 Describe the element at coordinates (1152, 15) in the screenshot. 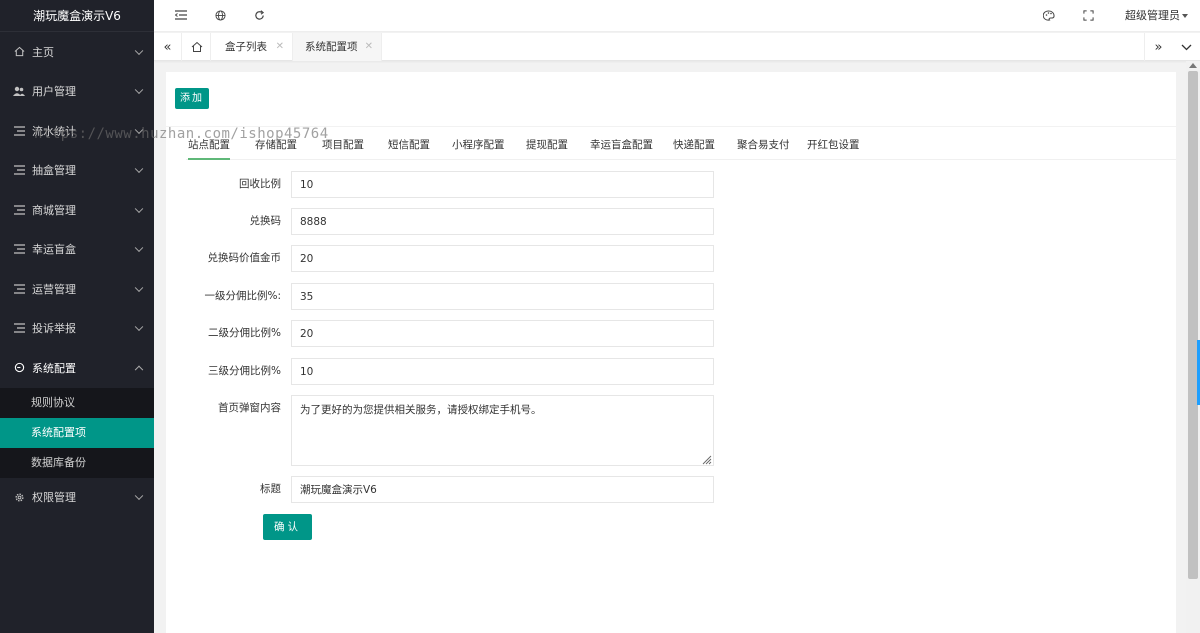

I see `user-name: 超级管理员` at that location.